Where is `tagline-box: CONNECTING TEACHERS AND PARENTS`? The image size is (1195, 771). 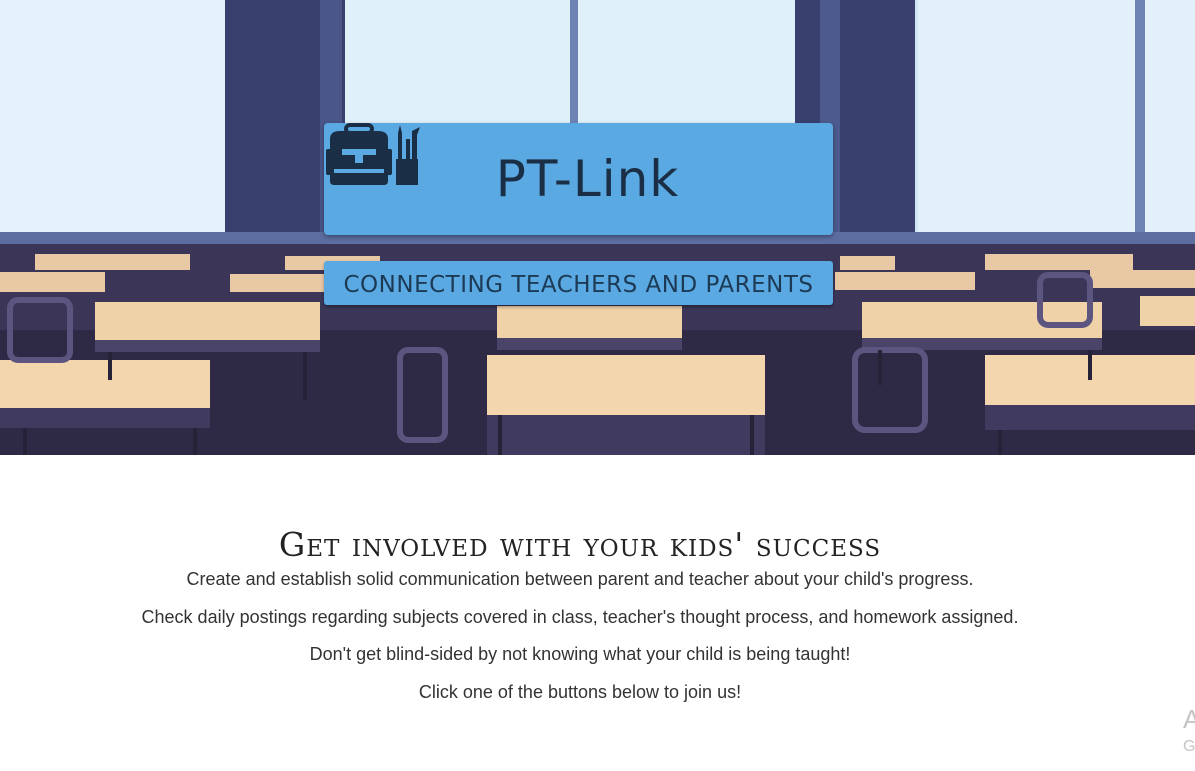 tagline-box: CONNECTING TEACHERS AND PARENTS is located at coordinates (578, 283).